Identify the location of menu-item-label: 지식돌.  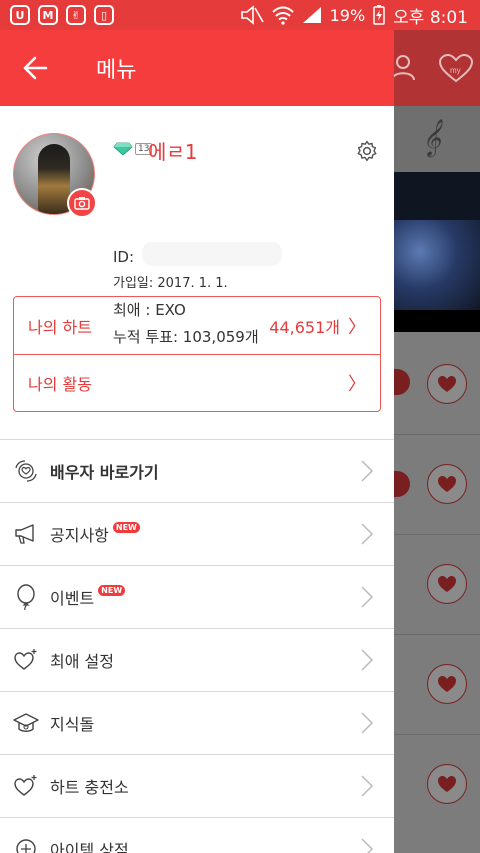
(72, 724).